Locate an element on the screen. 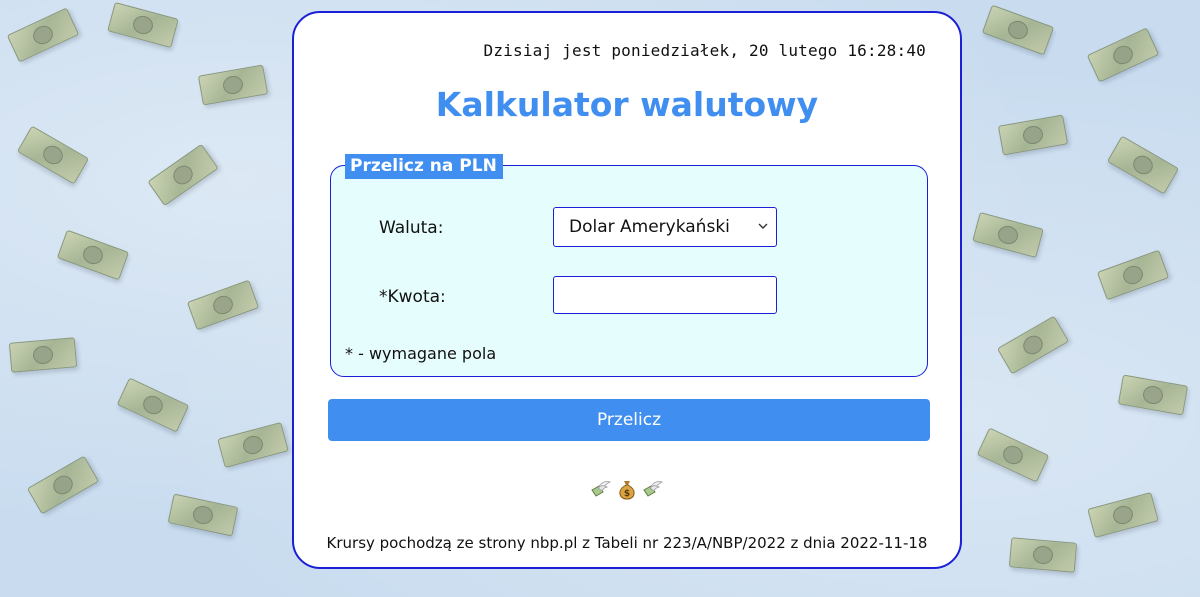 This screenshot has height=597, width=1200. money-bag-icon: $ is located at coordinates (627, 490).